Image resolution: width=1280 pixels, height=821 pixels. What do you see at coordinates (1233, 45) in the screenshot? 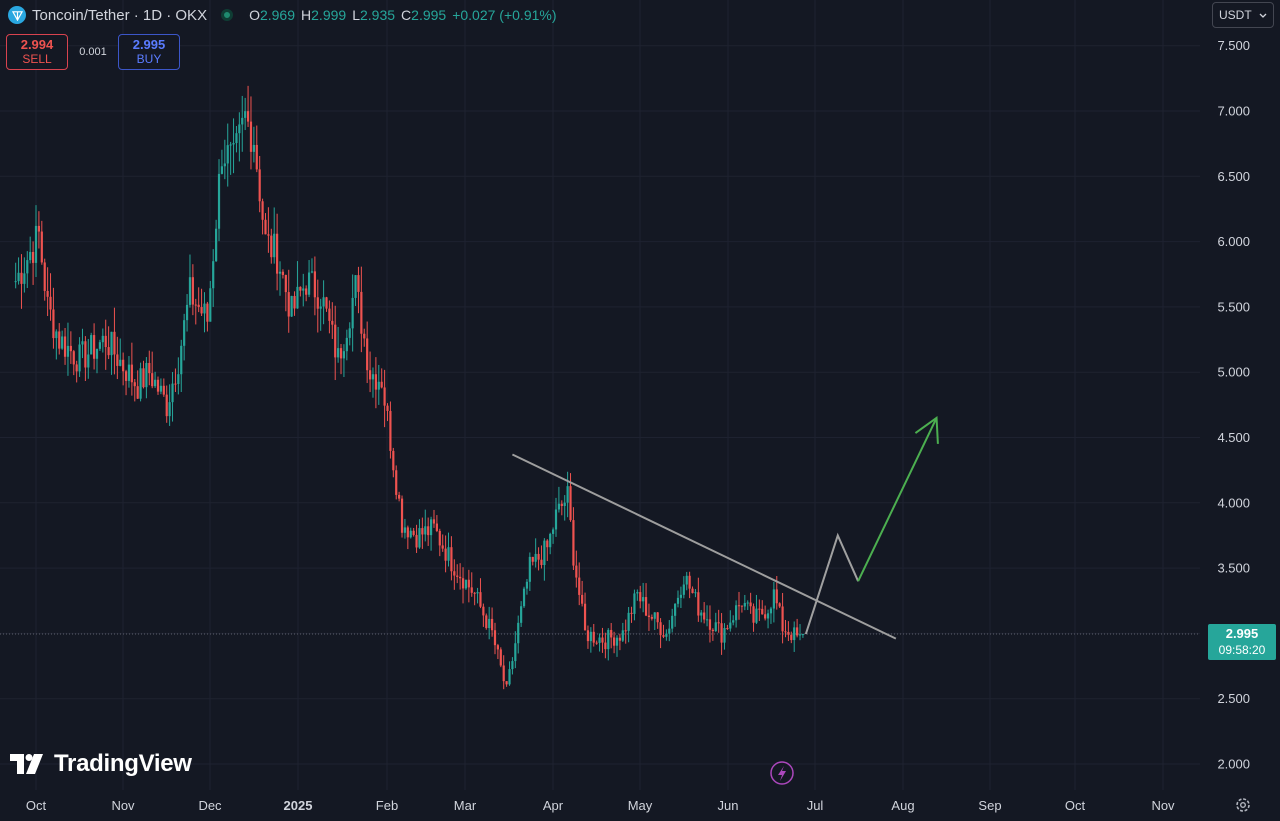
I see `y-tick-label: 7.500` at bounding box center [1233, 45].